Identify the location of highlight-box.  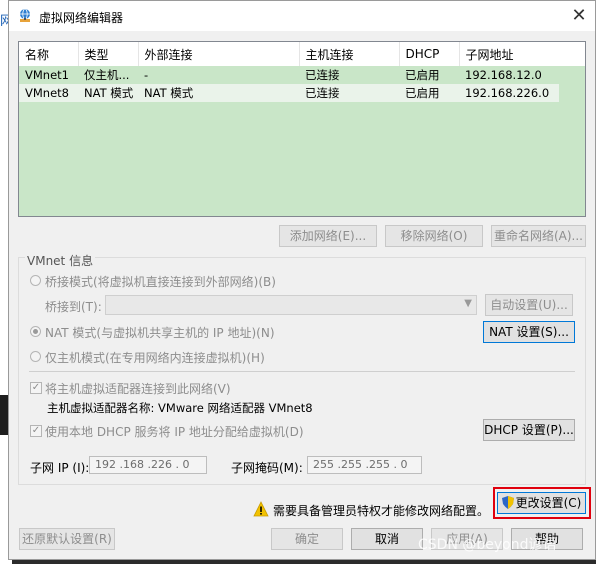
(542, 503).